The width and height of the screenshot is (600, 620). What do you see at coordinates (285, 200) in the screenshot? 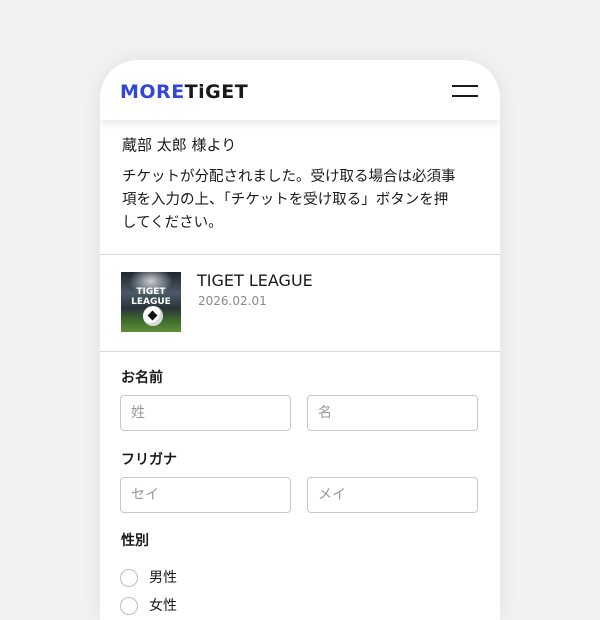
I see `message-line: 項を入力の上、「チケットを受け取る」ボタンを押` at bounding box center [285, 200].